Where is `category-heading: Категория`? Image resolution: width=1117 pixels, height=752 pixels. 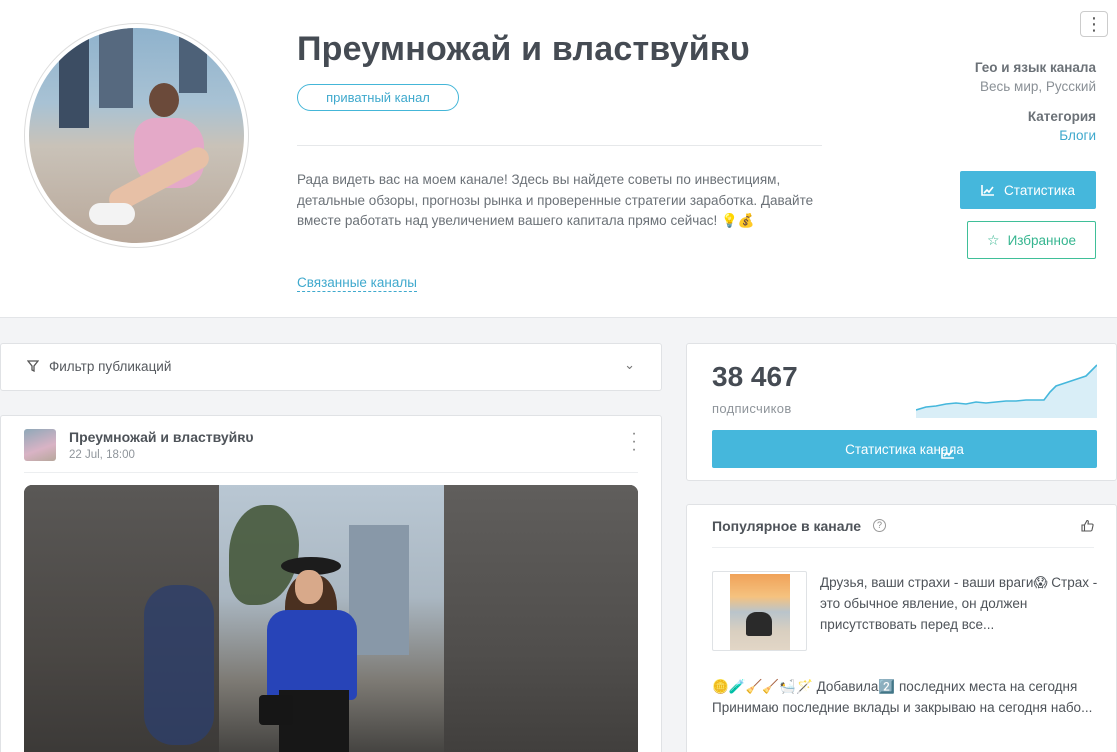 category-heading: Категория is located at coordinates (1061, 116).